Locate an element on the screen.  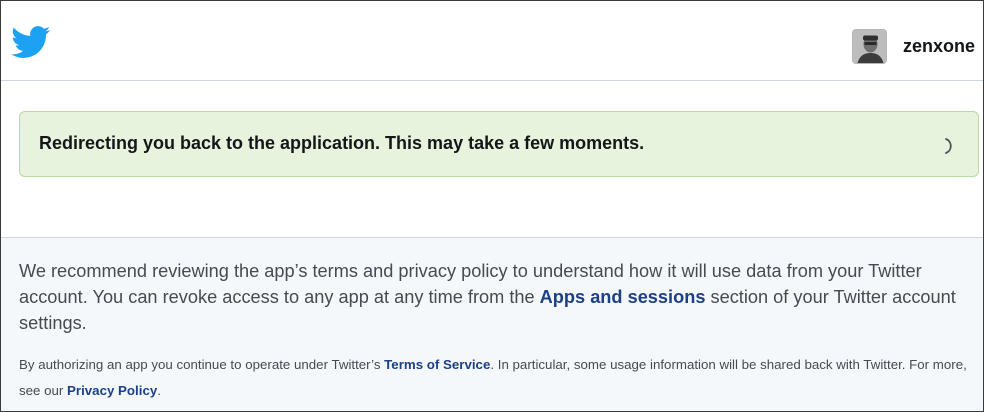
avatar is located at coordinates (869, 46).